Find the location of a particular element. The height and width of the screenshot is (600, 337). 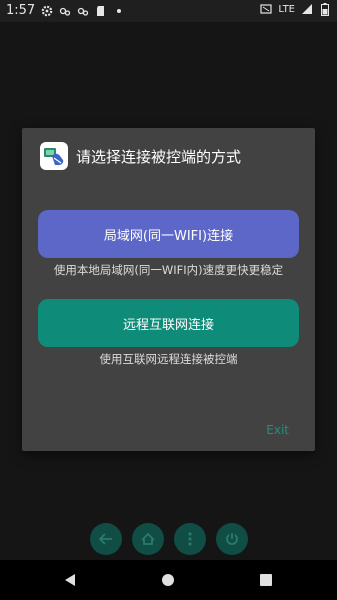

battery-icon is located at coordinates (325, 9).